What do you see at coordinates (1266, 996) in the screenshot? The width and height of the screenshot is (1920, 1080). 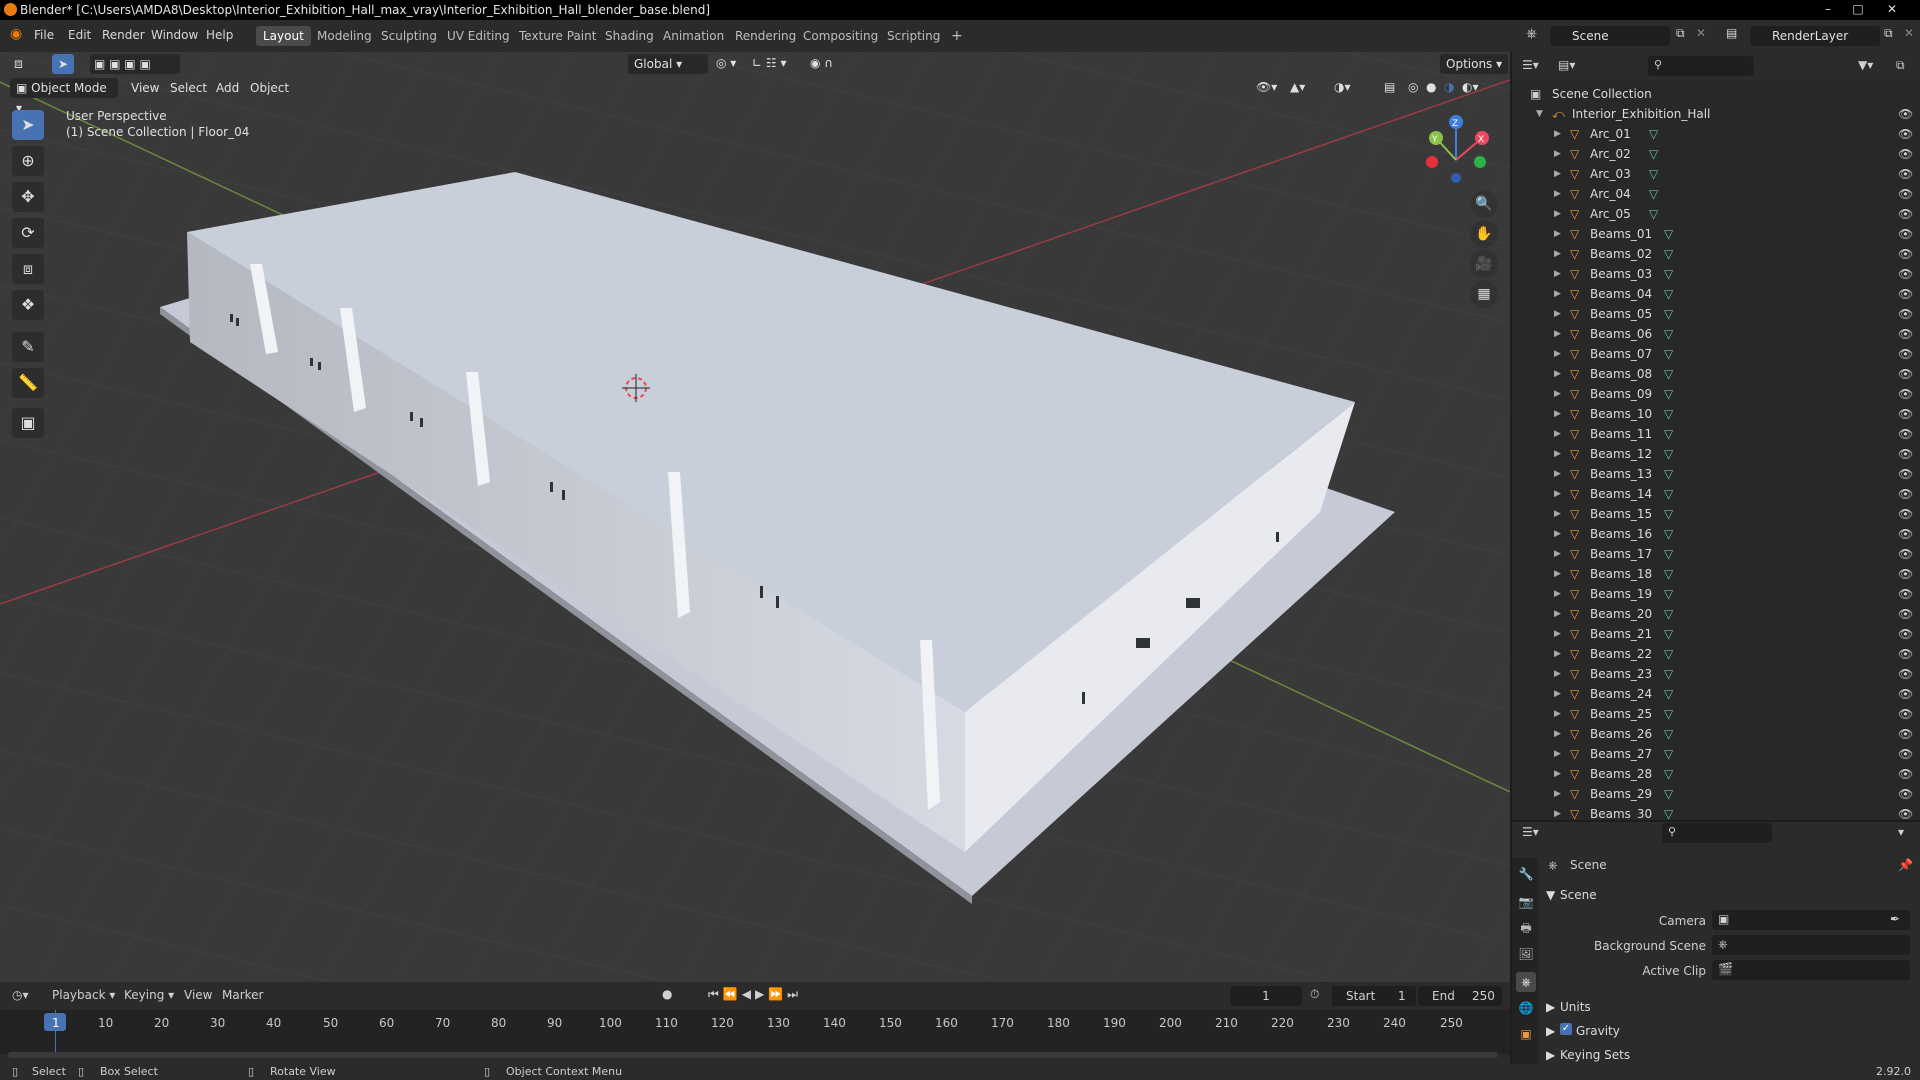 I see `current-frame-field: 1` at bounding box center [1266, 996].